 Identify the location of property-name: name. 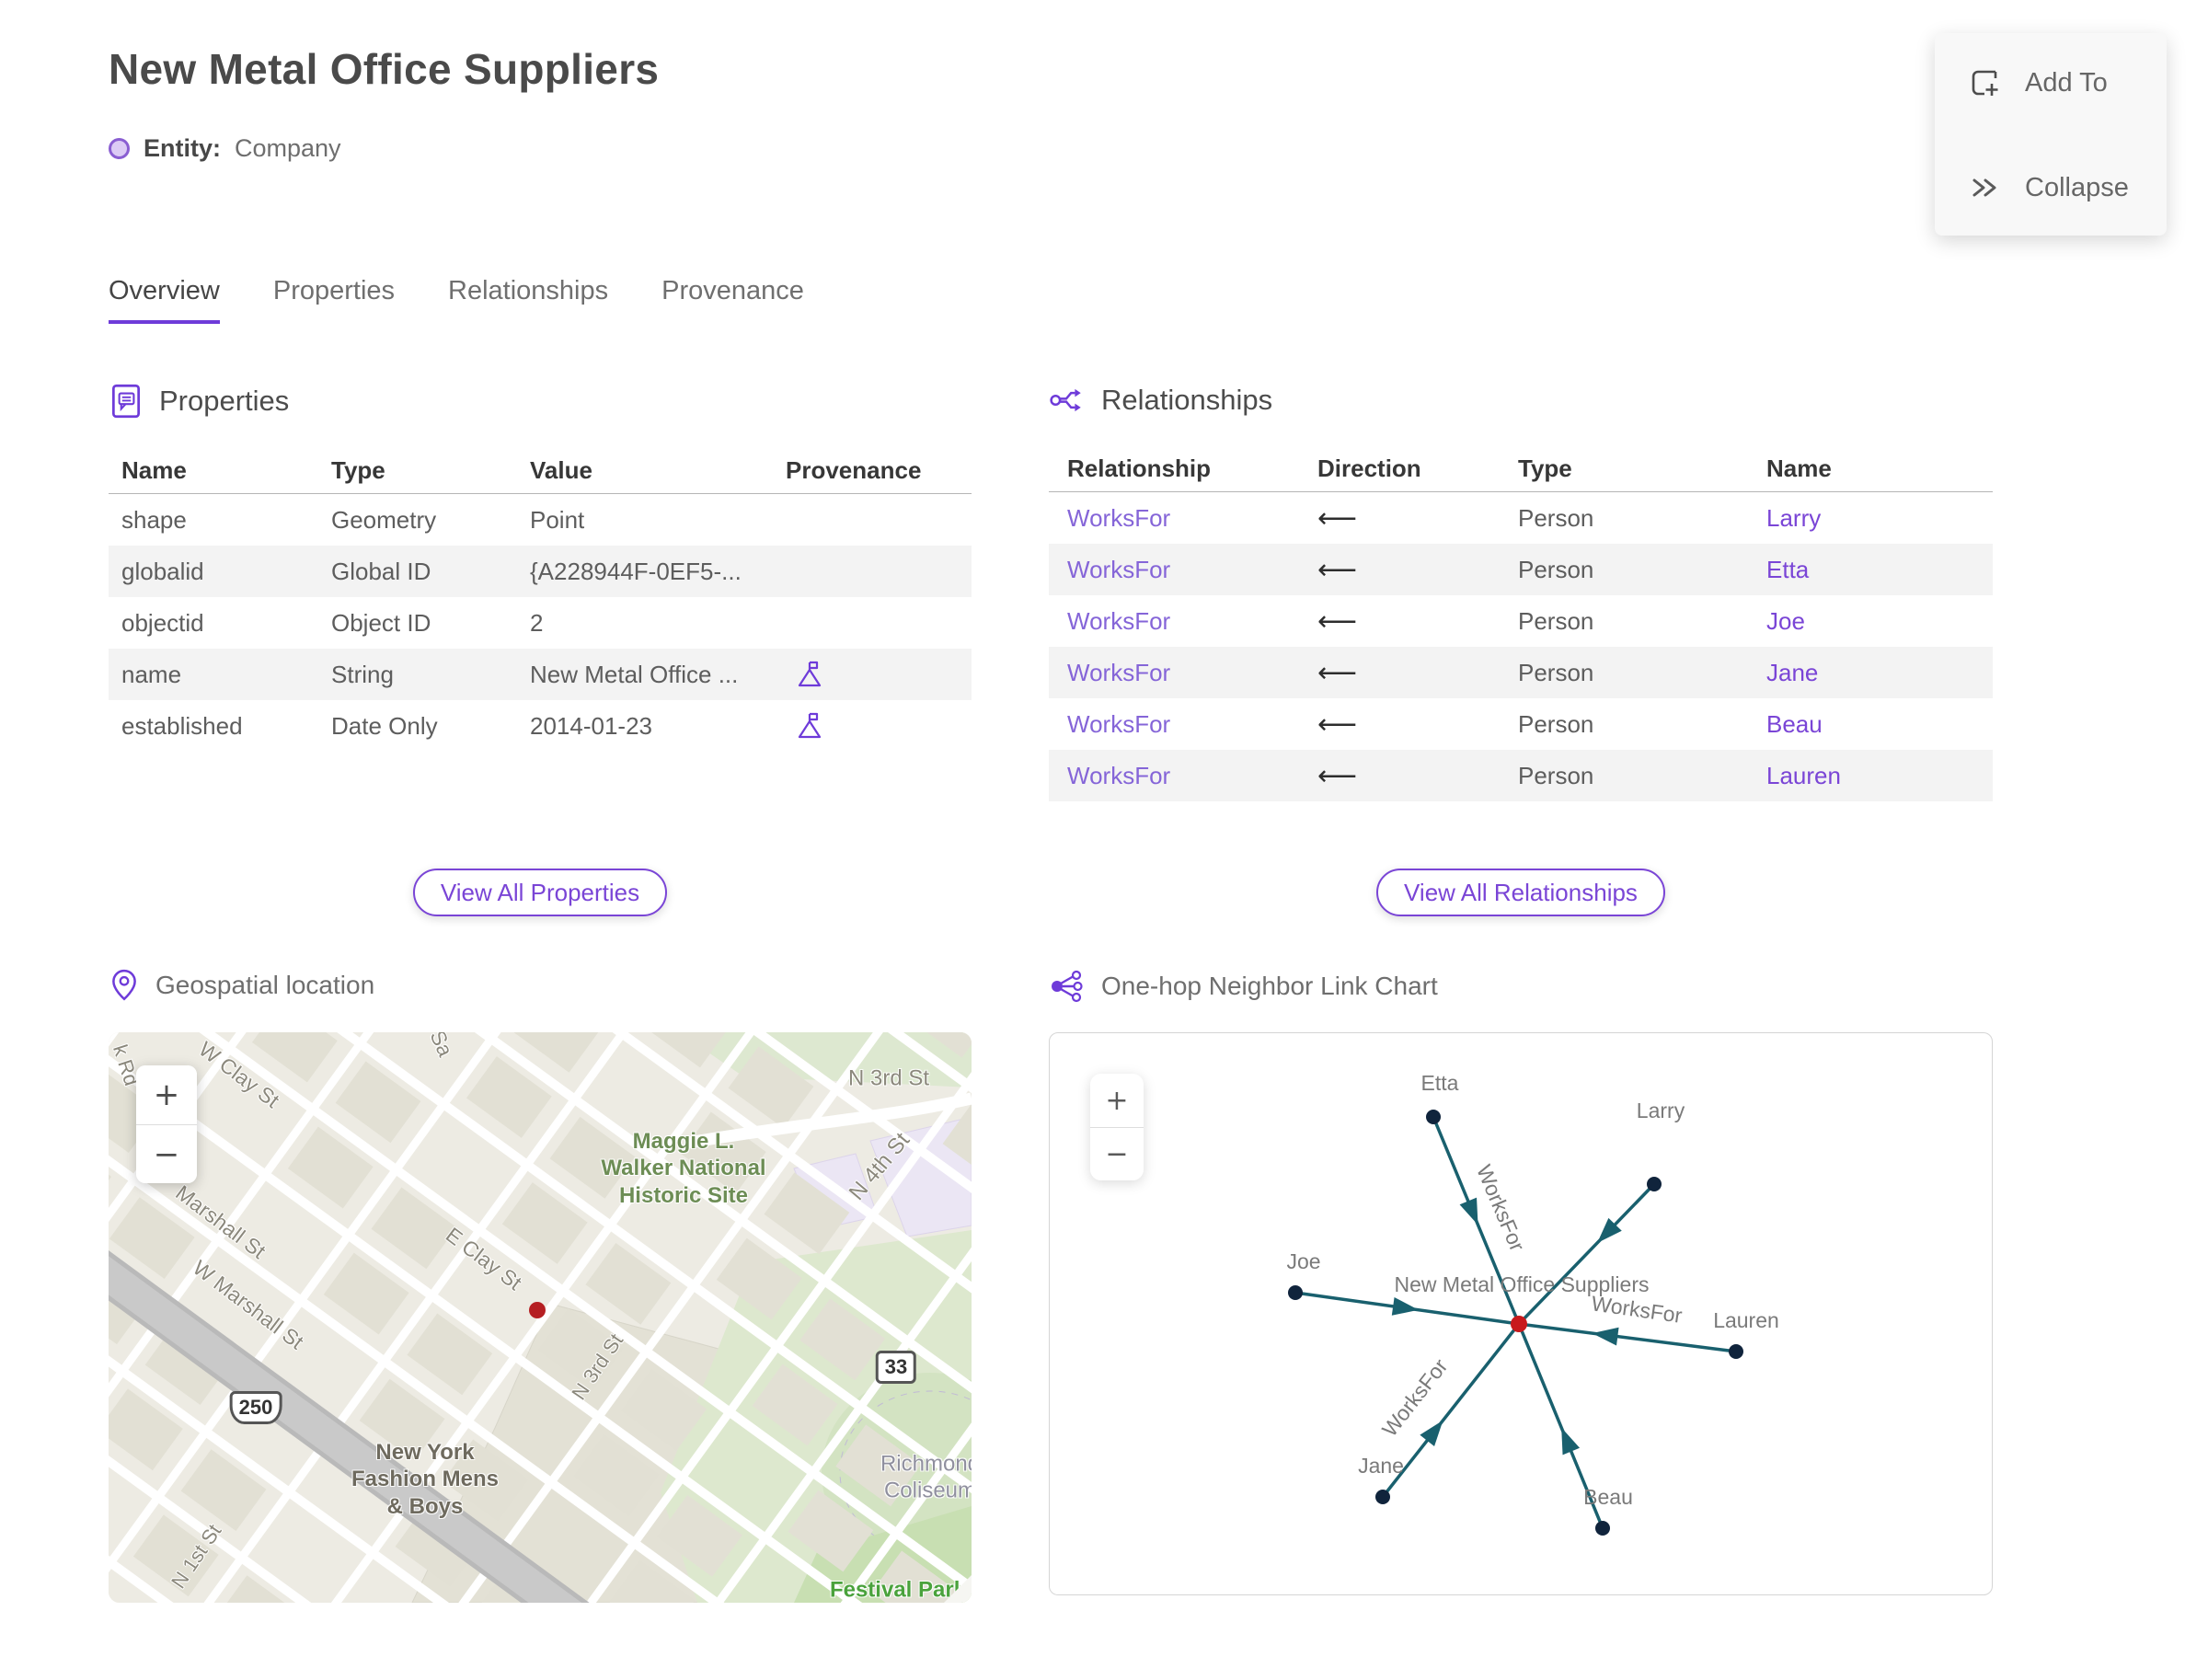
(151, 674).